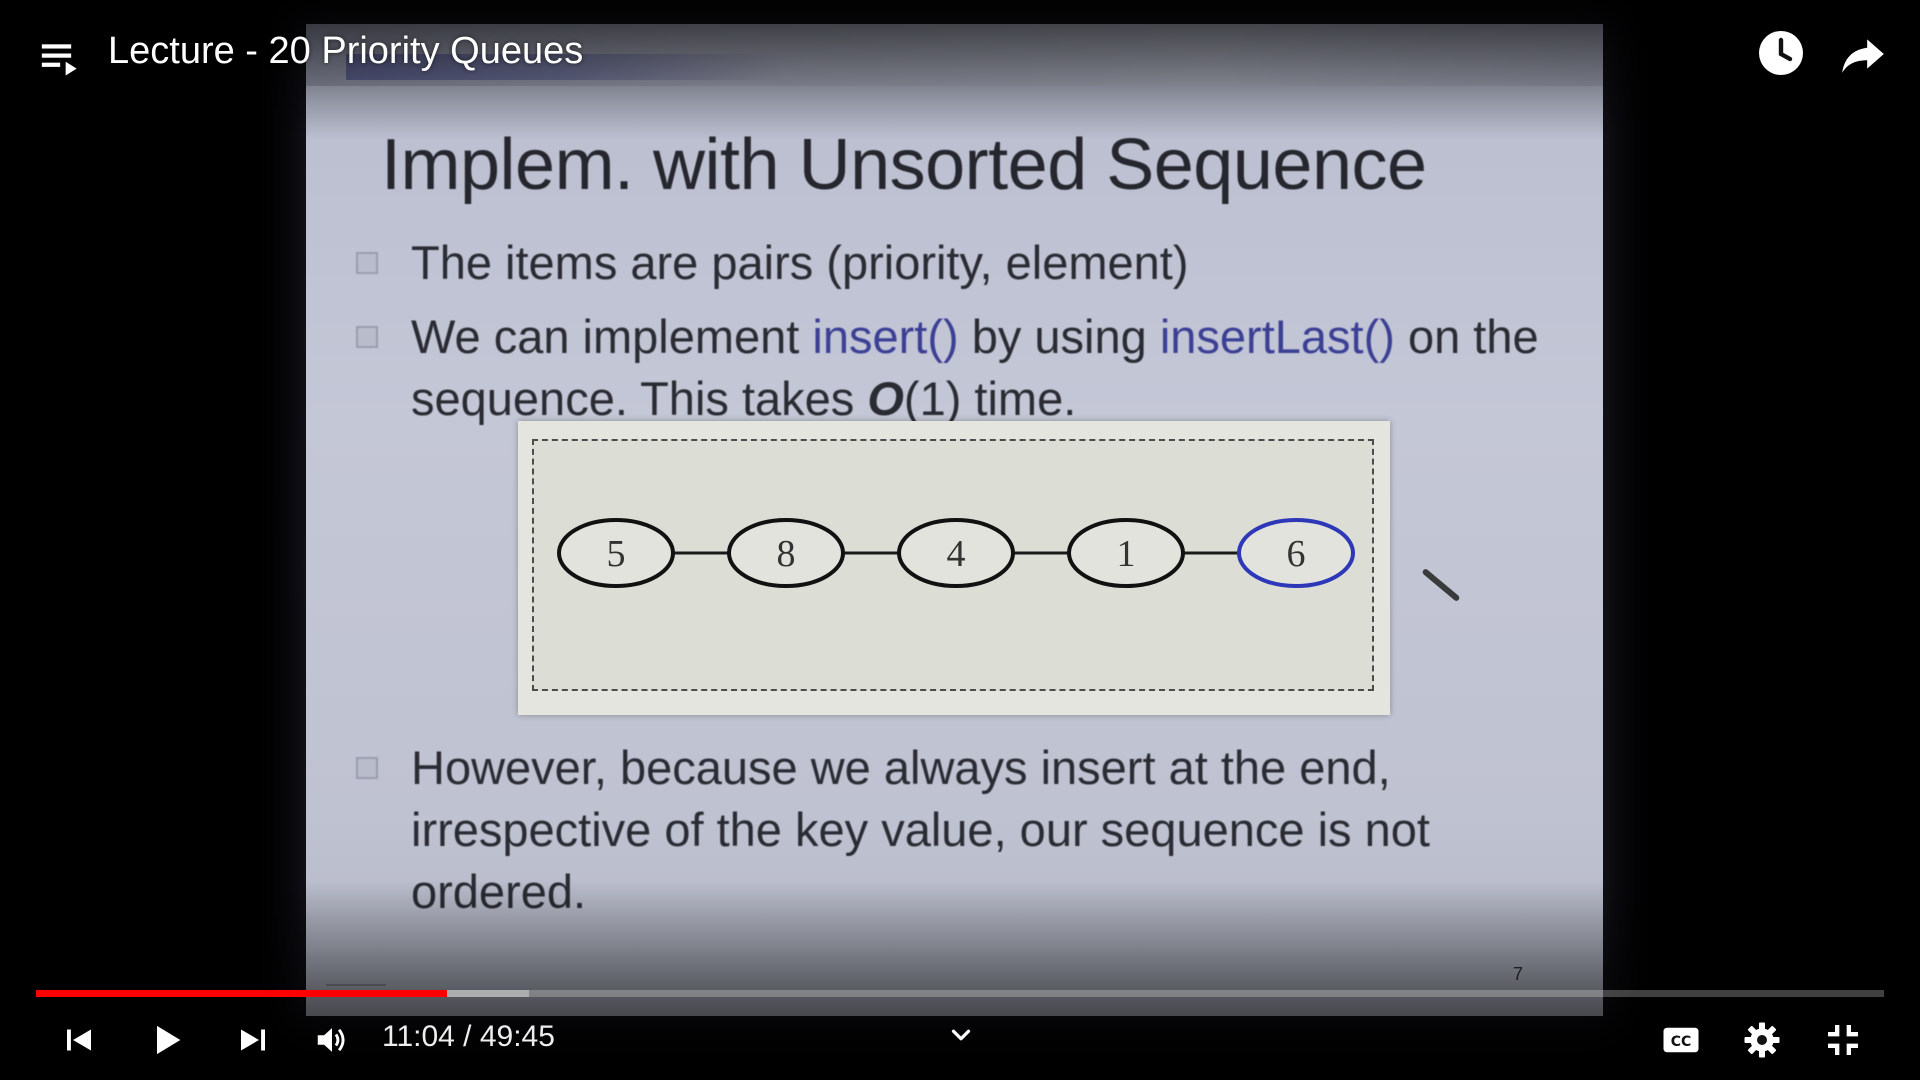 This screenshot has height=1080, width=1920. I want to click on captions-button: CC, so click(1681, 1040).